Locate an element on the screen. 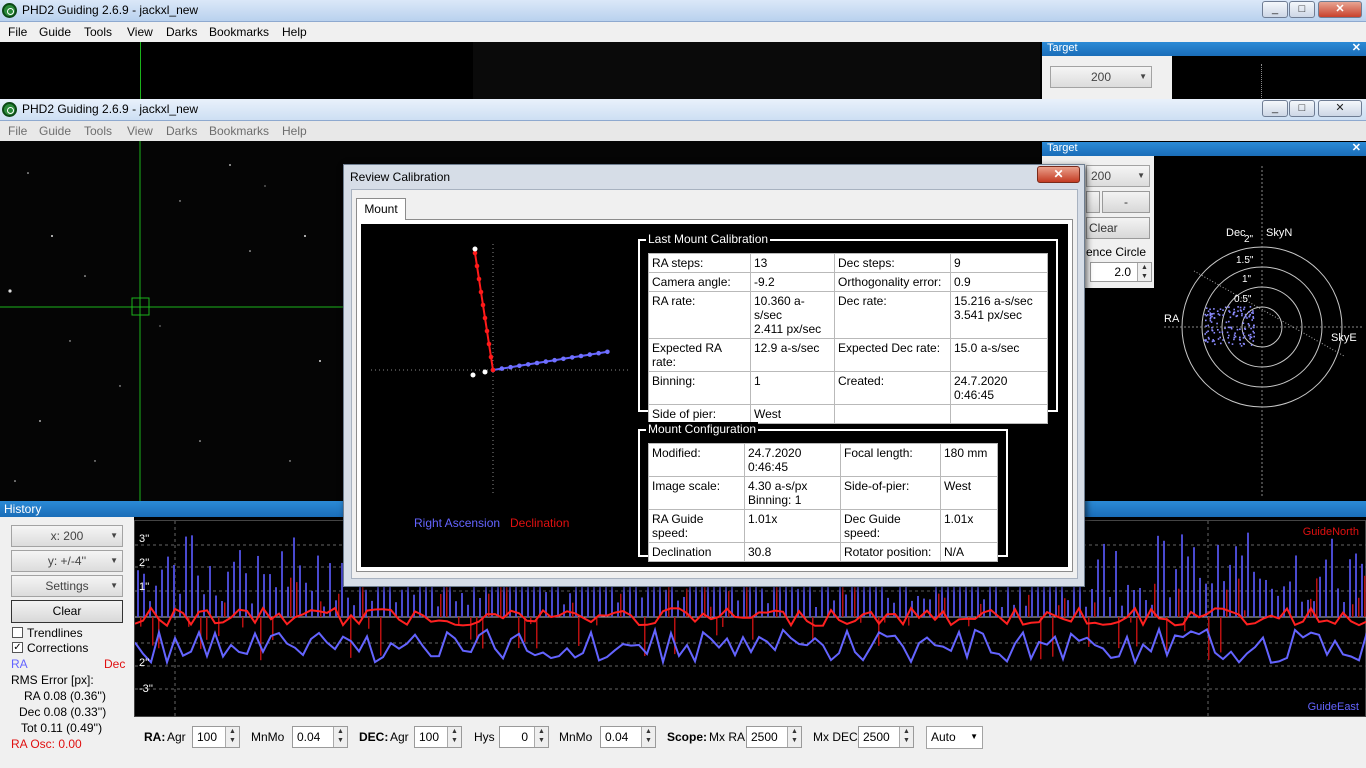 The image size is (1366, 768). settings-label: Settings is located at coordinates (67, 586).